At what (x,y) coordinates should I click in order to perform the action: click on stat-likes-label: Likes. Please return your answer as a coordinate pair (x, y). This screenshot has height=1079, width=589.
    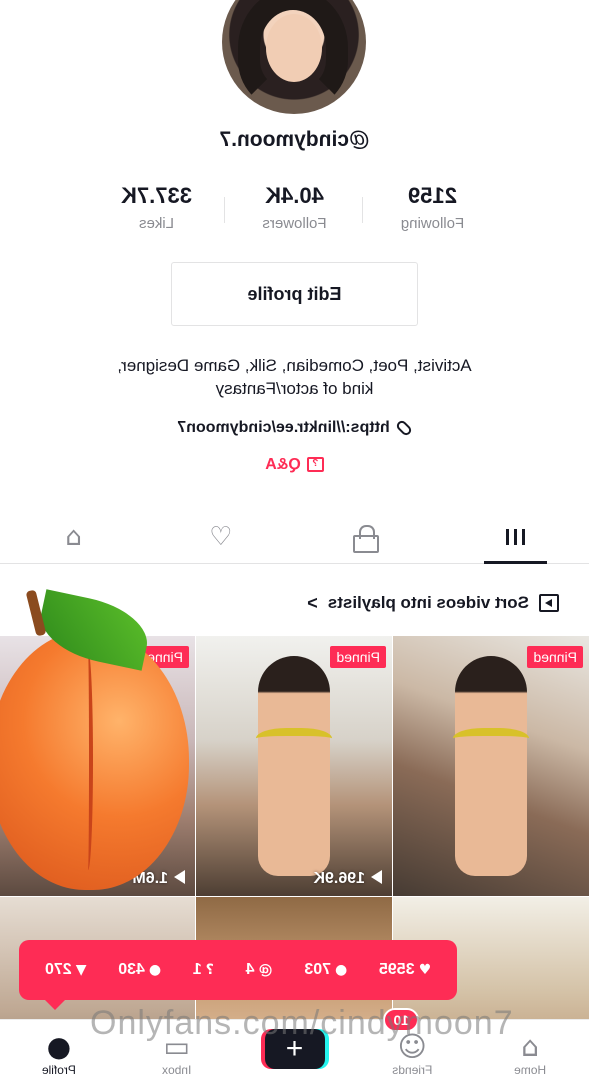
    Looking at the image, I should click on (156, 223).